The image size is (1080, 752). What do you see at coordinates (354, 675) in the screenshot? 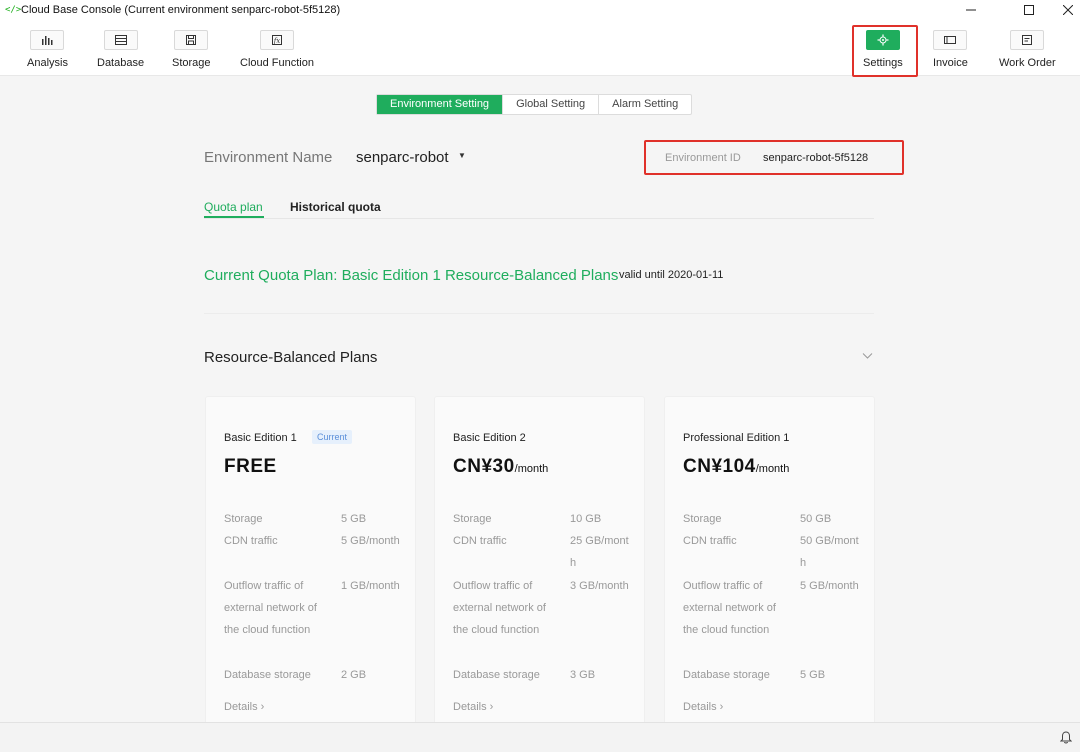
I see `spec-value-db: 2 GB` at bounding box center [354, 675].